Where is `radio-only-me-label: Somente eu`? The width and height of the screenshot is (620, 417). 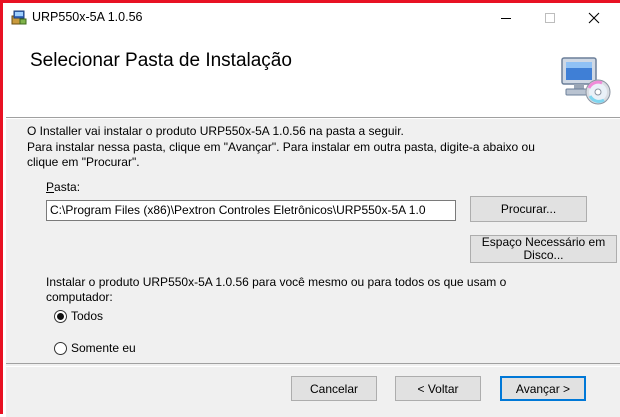
radio-only-me-label: Somente eu is located at coordinates (103, 348).